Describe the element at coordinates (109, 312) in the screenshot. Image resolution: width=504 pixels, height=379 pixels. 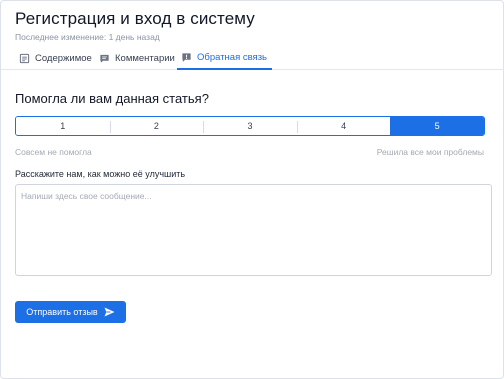
I see `send-icon` at that location.